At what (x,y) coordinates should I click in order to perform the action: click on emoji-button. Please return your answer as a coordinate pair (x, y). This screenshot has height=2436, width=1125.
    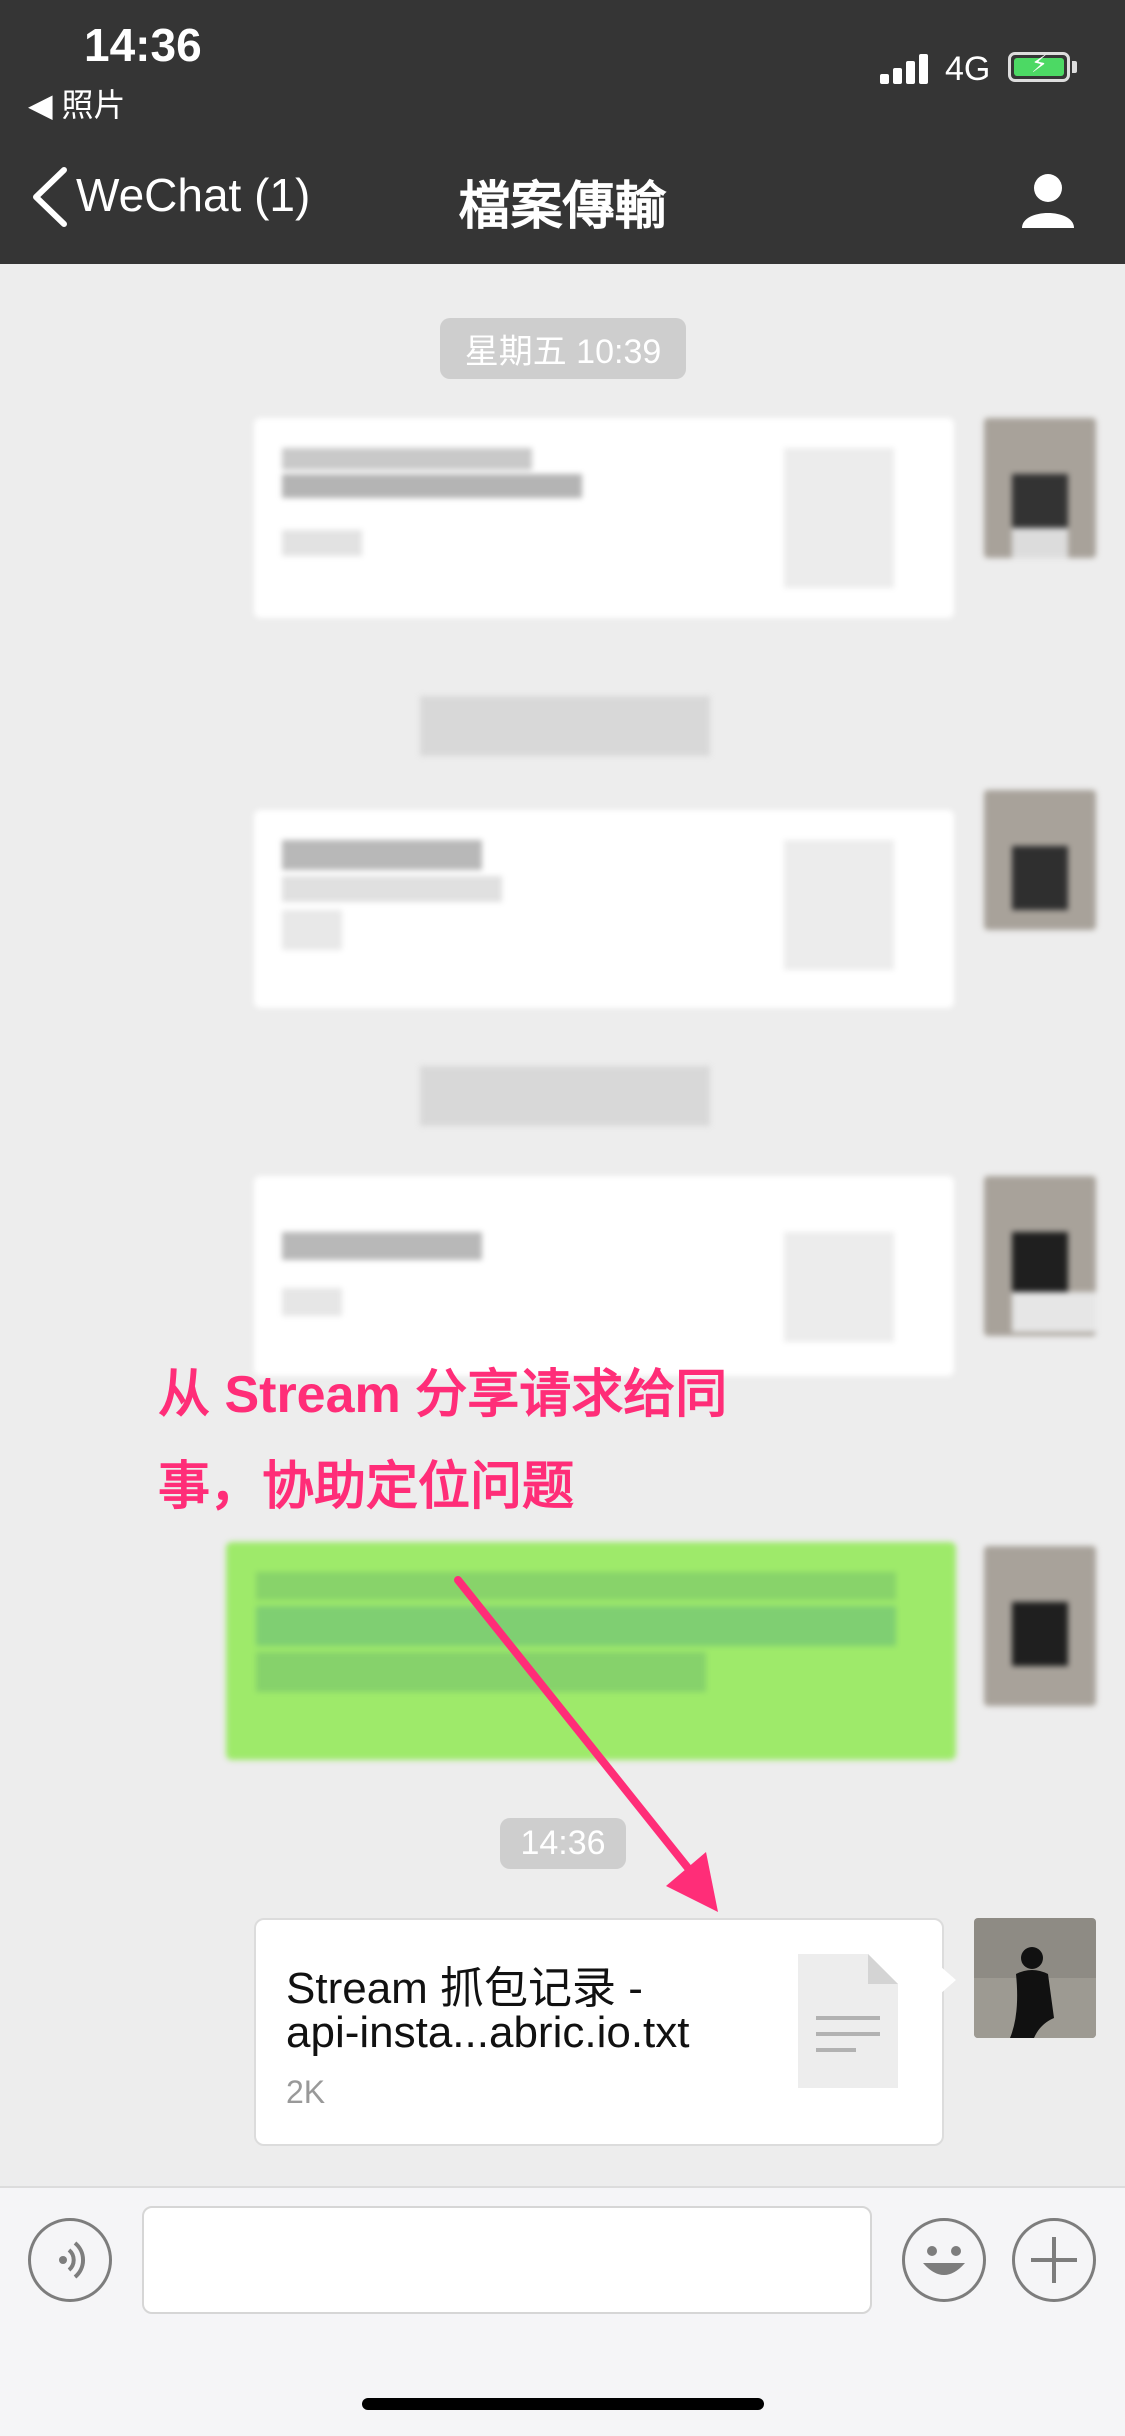
    Looking at the image, I should click on (944, 2260).